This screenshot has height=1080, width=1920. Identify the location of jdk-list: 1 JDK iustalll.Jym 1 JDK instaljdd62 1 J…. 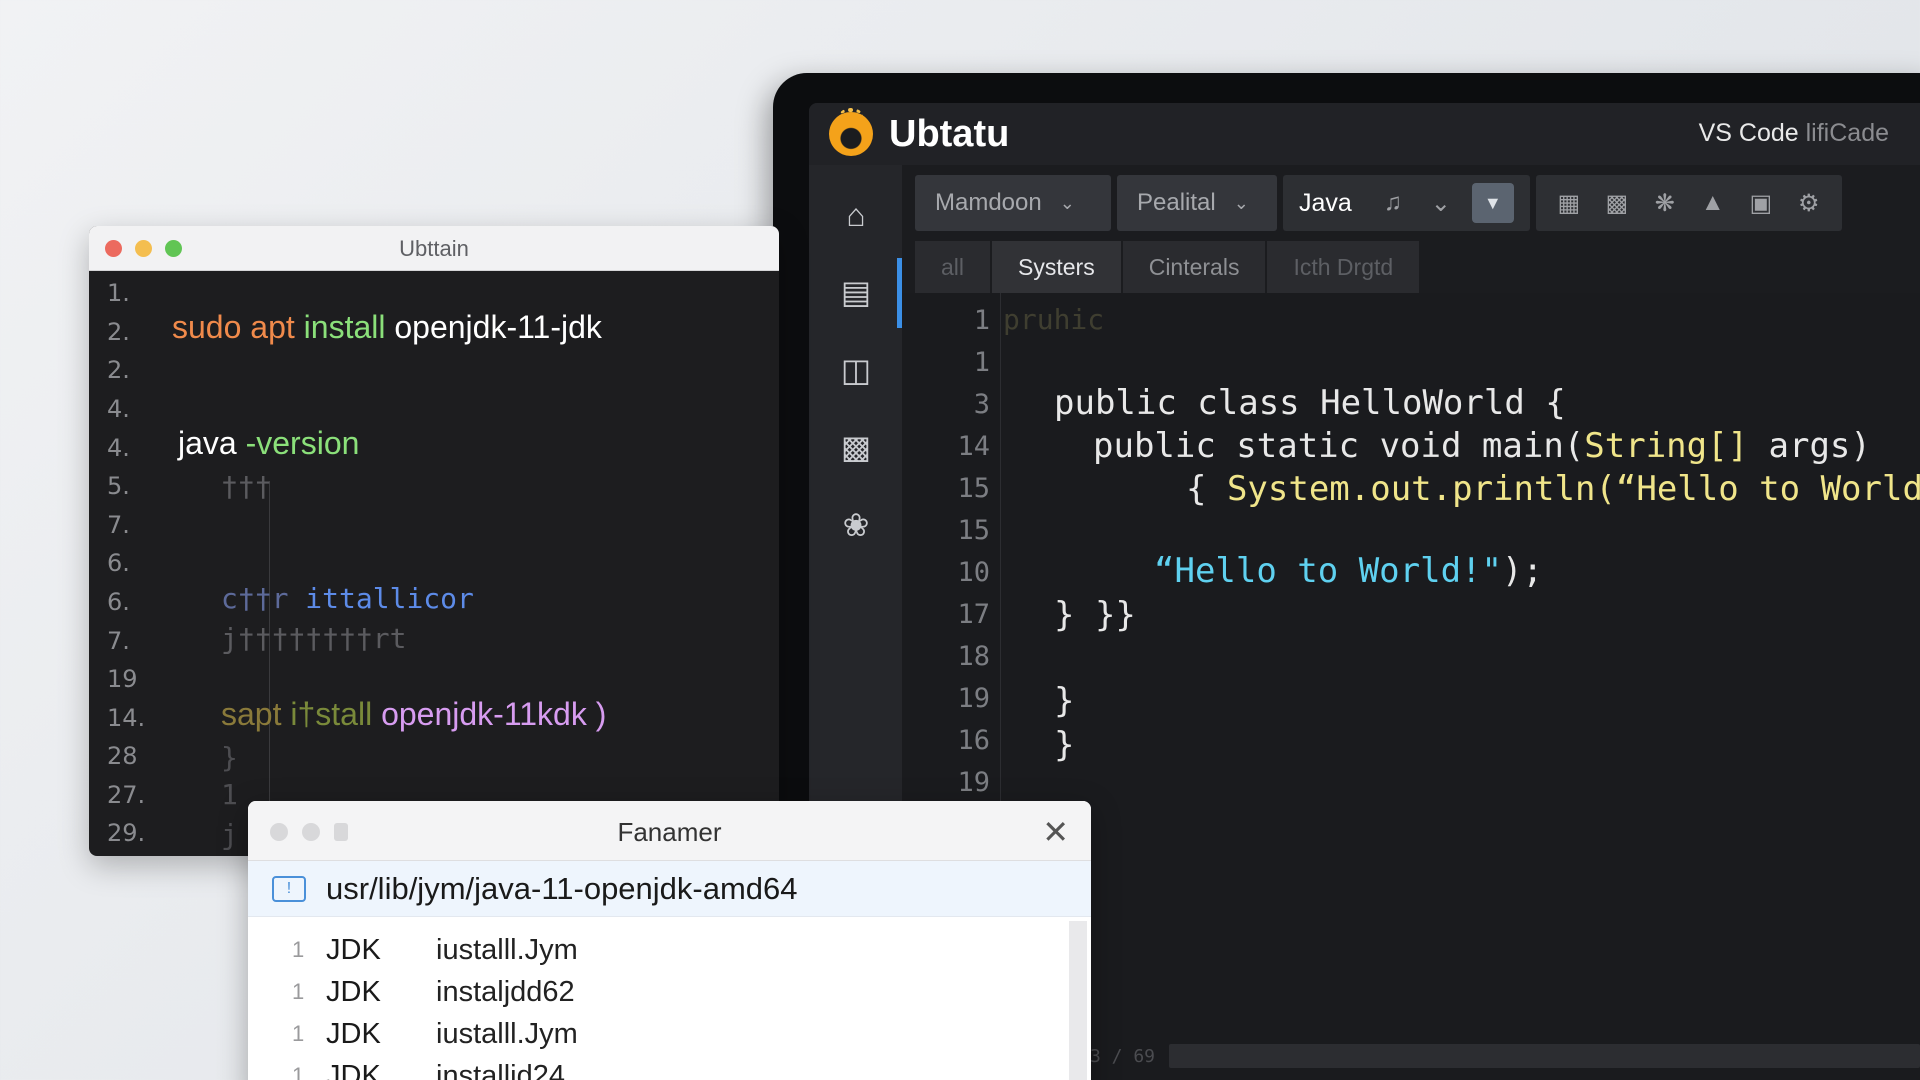
(656, 1004).